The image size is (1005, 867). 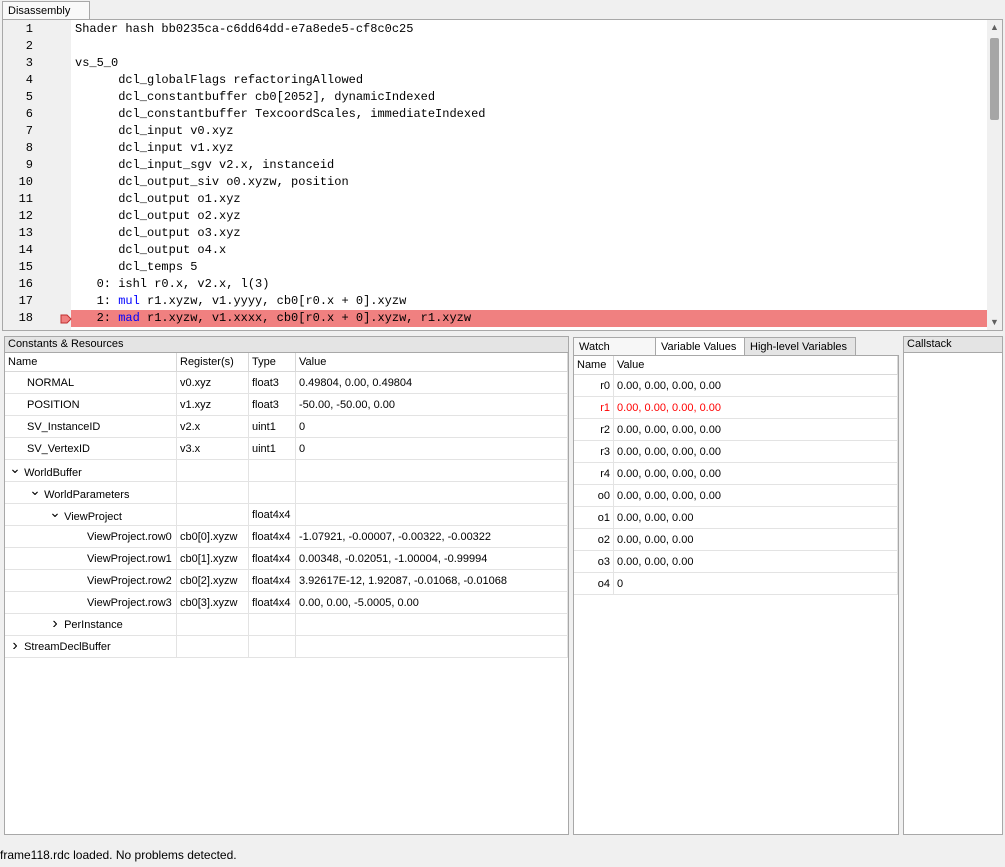 I want to click on constant-name-cell: SV_InstanceID, so click(x=91, y=426).